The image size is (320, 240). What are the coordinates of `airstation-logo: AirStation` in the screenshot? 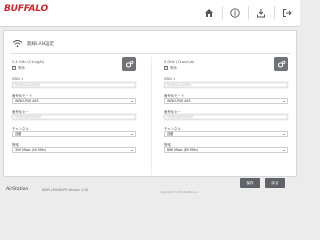 It's located at (17, 189).